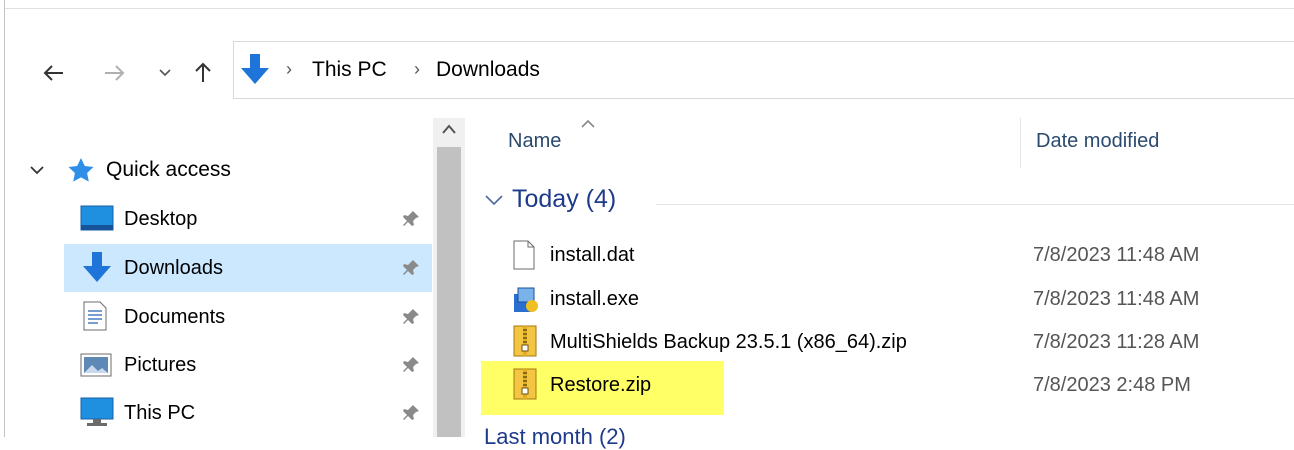  Describe the element at coordinates (649, 8) in the screenshot. I see `window-top-border` at that location.